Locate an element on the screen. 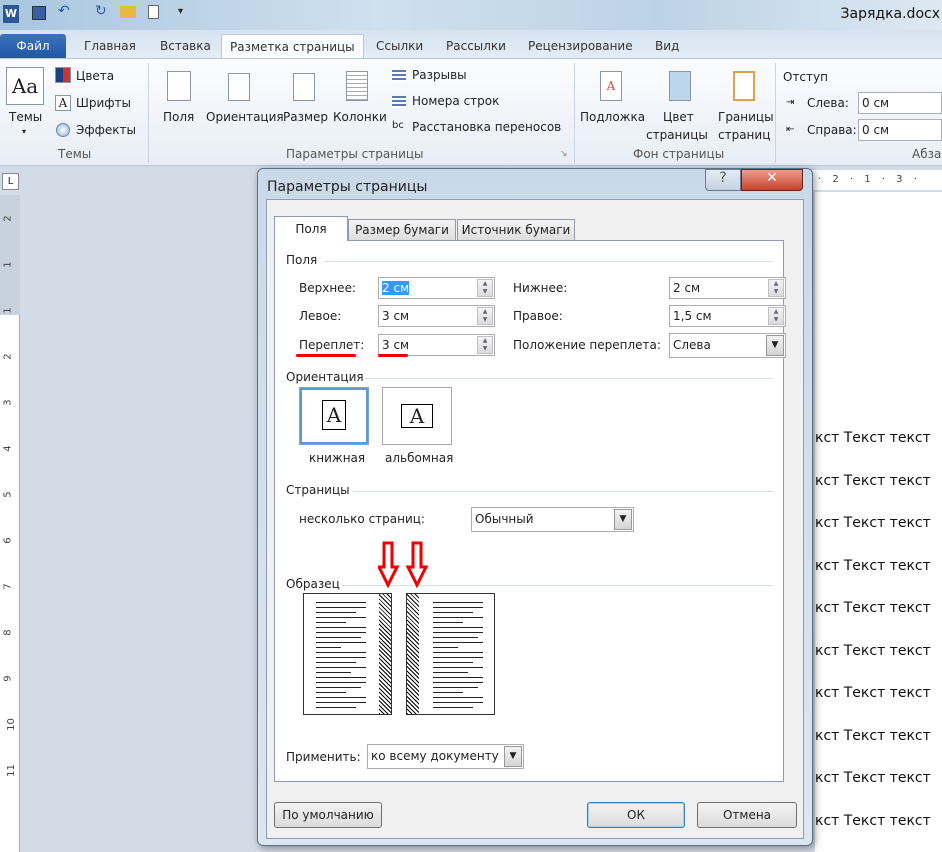 This screenshot has height=852, width=942. page-borders-button: Границы is located at coordinates (746, 117).